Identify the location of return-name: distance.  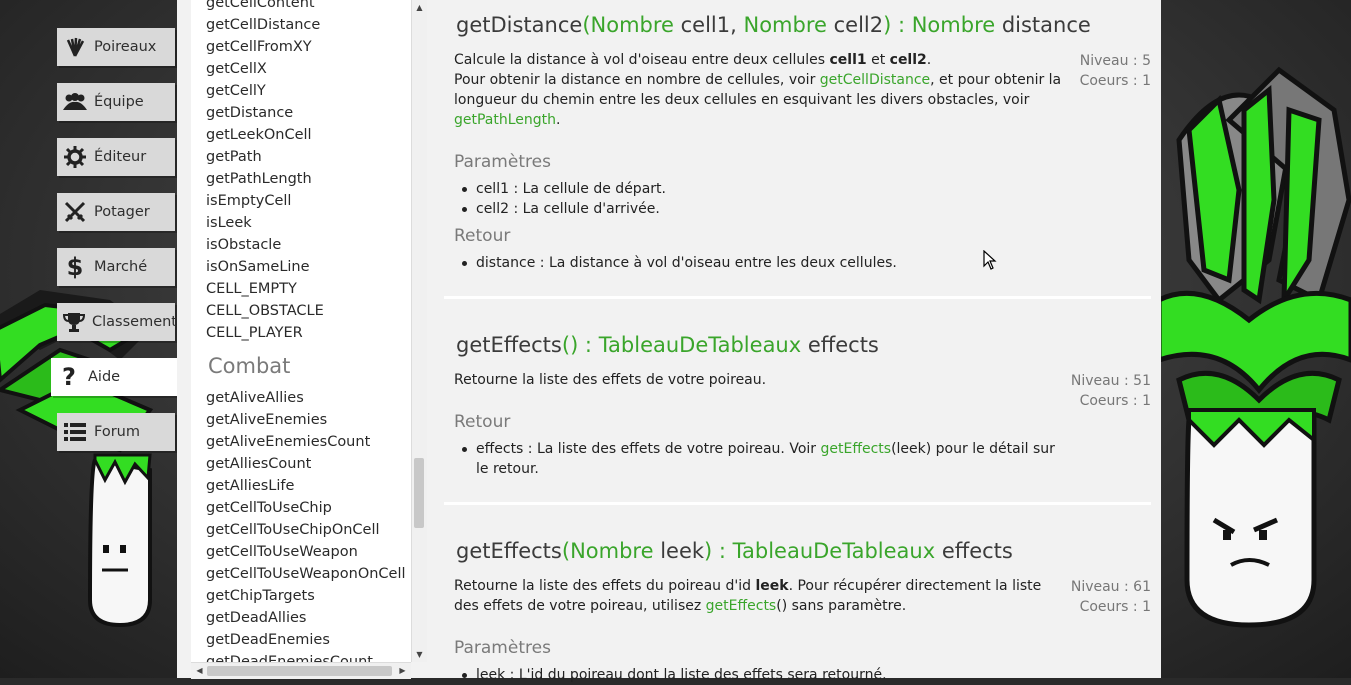
(1043, 25).